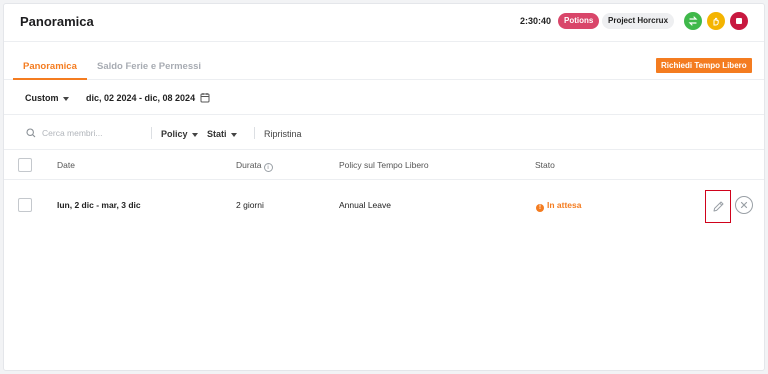 Image resolution: width=768 pixels, height=374 pixels. What do you see at coordinates (99, 205) in the screenshot?
I see `row-date: lun, 2 dic - mar, 3 dic` at bounding box center [99, 205].